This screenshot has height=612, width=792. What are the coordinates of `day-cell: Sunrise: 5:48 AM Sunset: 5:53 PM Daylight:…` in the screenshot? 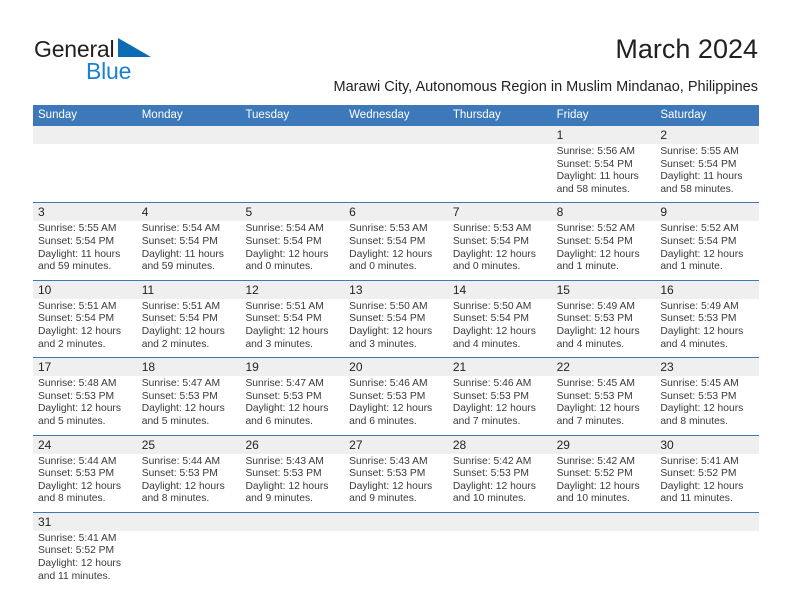 It's located at (85, 405).